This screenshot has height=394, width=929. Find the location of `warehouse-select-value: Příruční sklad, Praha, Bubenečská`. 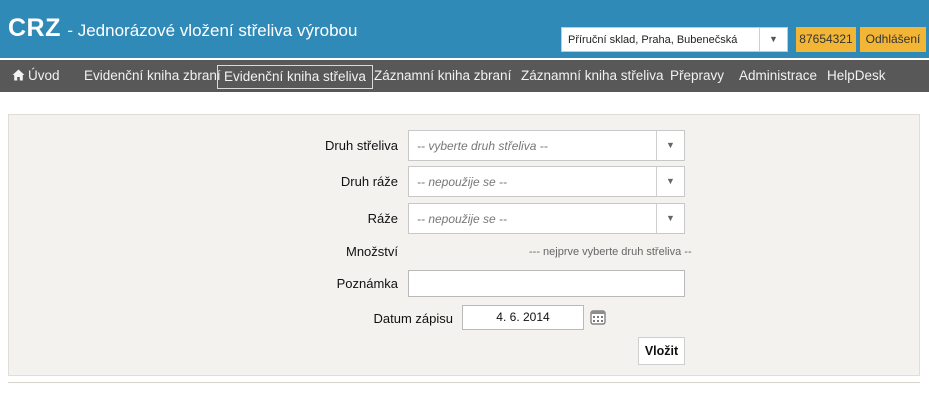

warehouse-select-value: Příruční sklad, Praha, Bubenečská is located at coordinates (653, 40).